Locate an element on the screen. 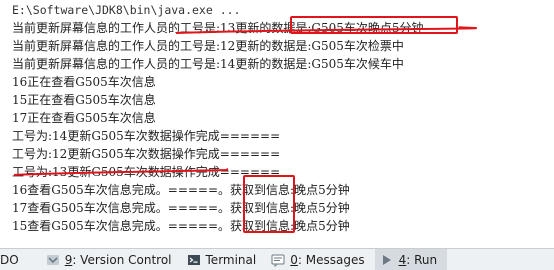 Image resolution: width=554 pixels, height=270 pixels. todo-label: DO is located at coordinates (9, 259).